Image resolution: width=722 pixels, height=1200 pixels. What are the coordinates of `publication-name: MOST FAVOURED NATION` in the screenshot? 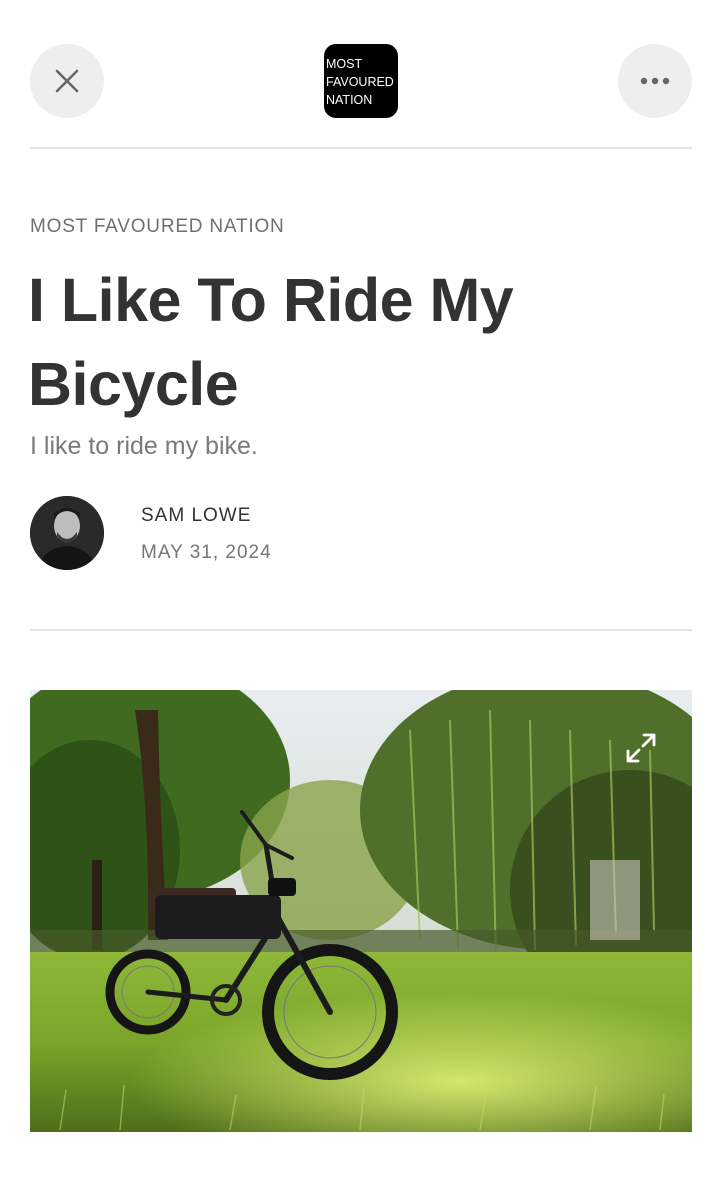 It's located at (157, 227).